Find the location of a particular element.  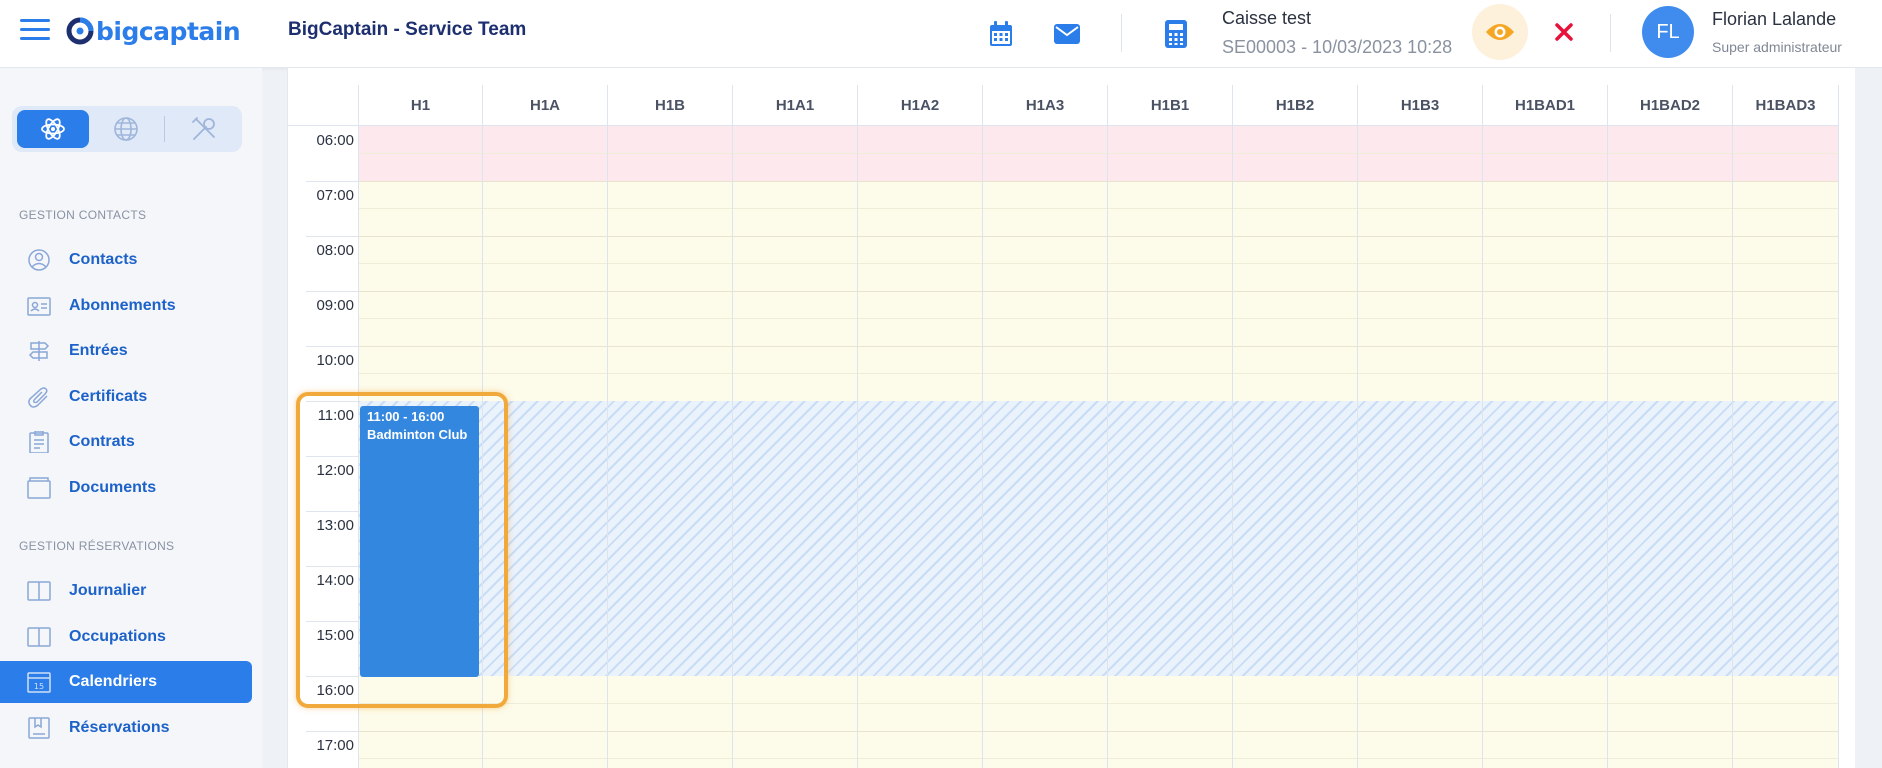

app-logo: bigcaptain is located at coordinates (153, 31).